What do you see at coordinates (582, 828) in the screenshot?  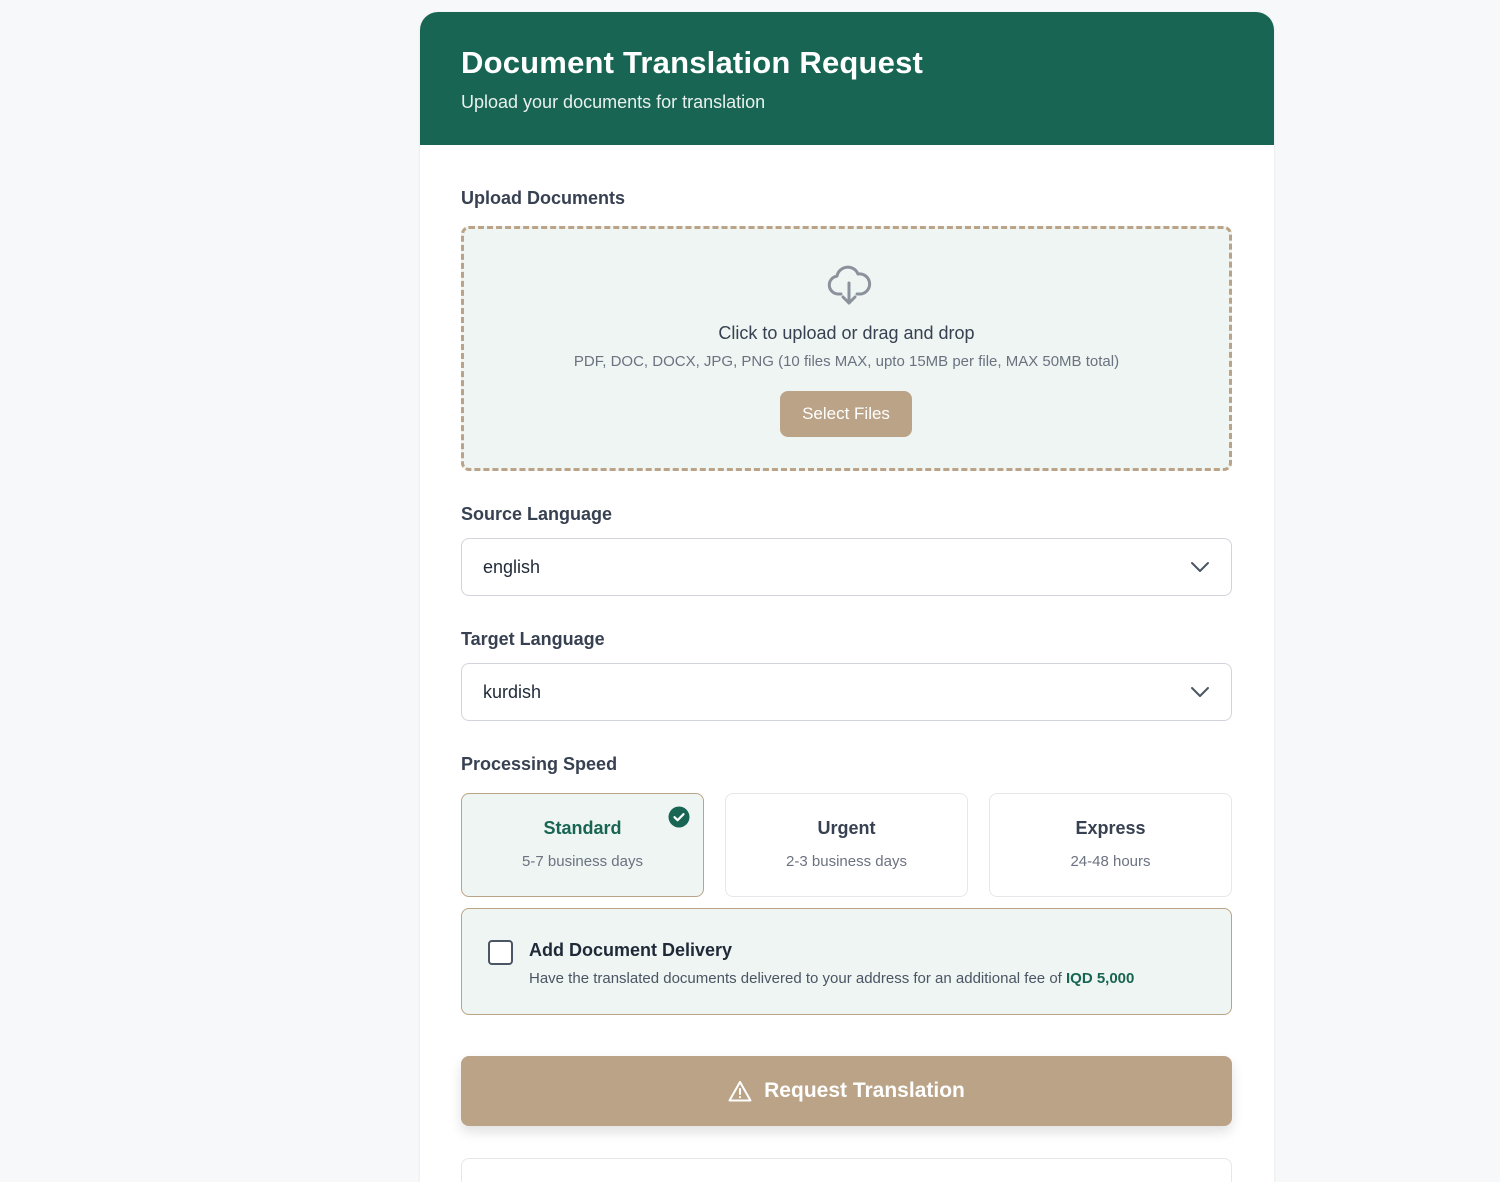 I see `speed-option-title: Standard` at bounding box center [582, 828].